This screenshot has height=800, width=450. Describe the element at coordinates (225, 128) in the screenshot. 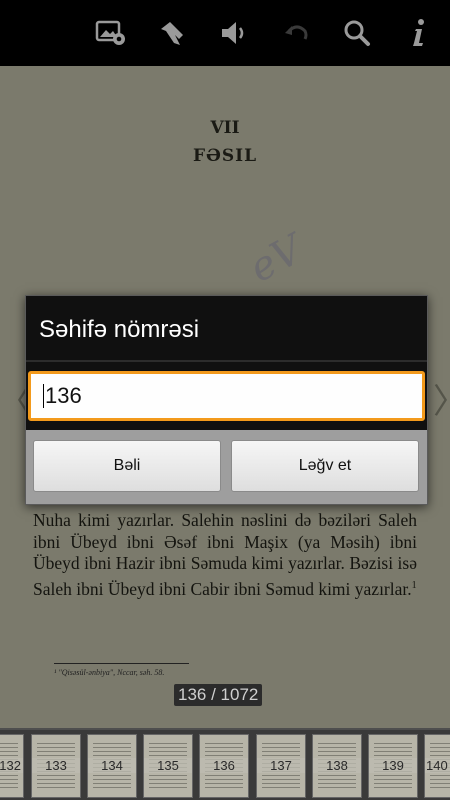

I see `chapter-number: VII` at that location.